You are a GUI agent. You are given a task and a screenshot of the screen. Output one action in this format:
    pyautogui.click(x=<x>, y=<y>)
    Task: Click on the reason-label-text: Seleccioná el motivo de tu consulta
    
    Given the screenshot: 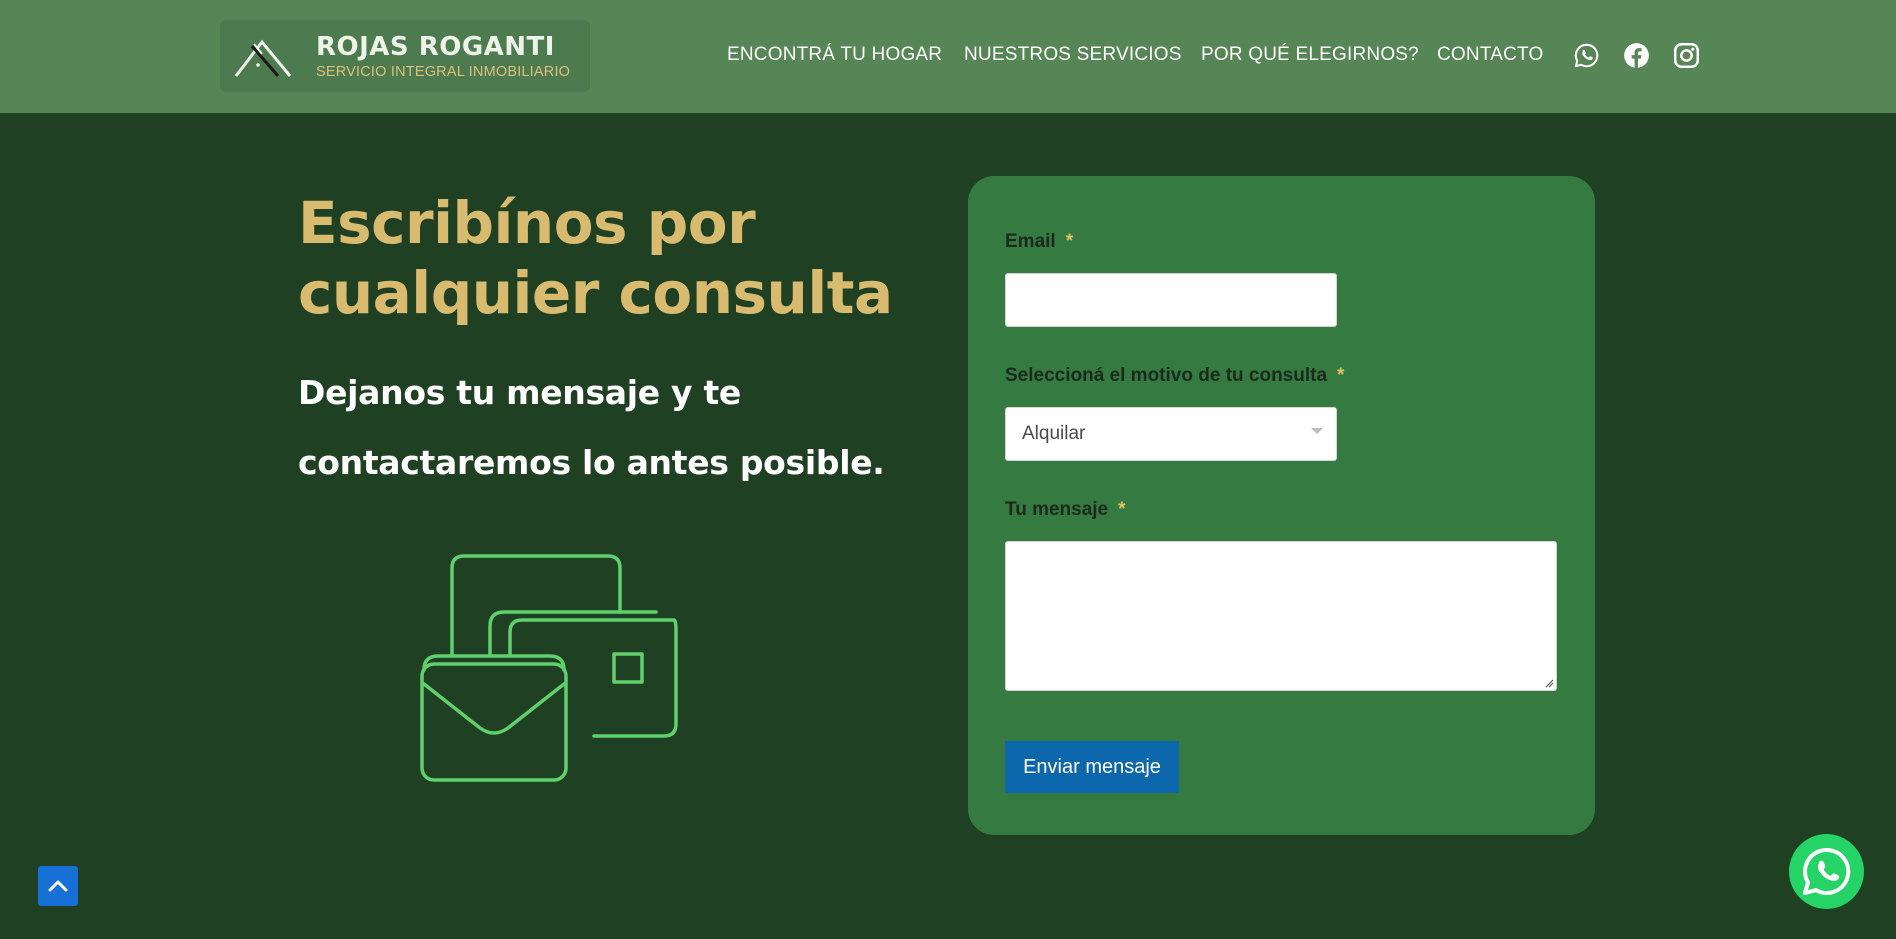 What is the action you would take?
    pyautogui.click(x=1166, y=375)
    